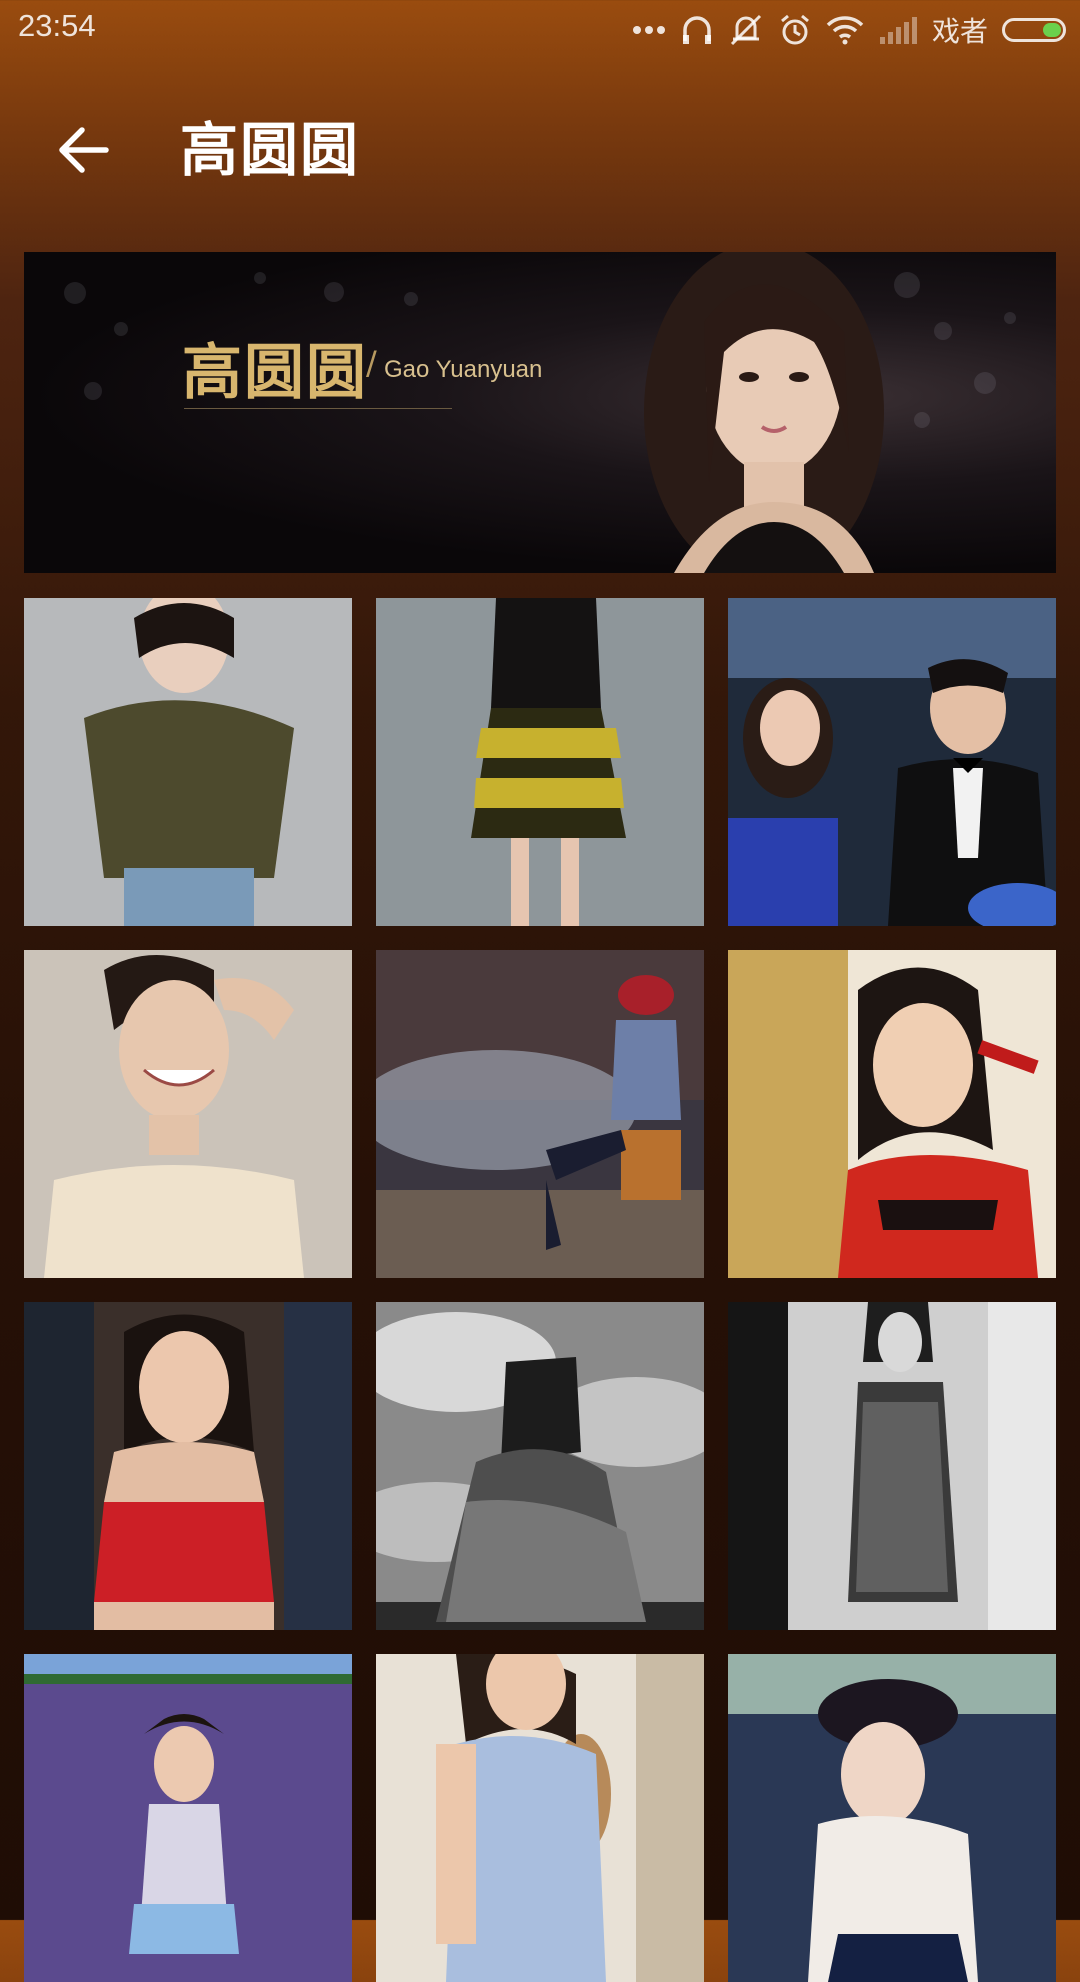 This screenshot has height=1982, width=1080. I want to click on more-dots-icon, so click(648, 30).